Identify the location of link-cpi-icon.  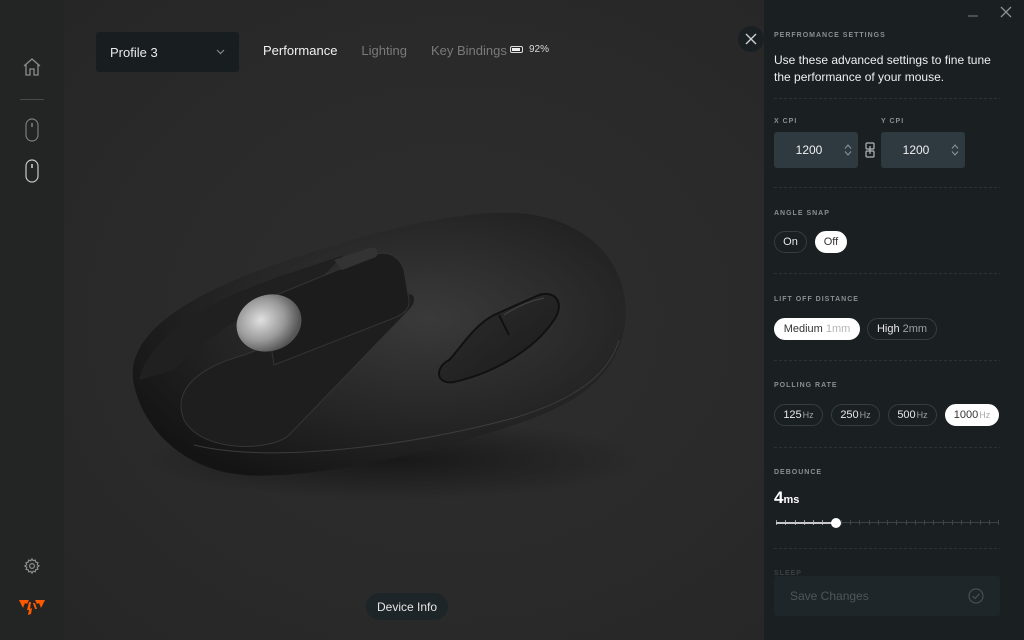
(870, 150).